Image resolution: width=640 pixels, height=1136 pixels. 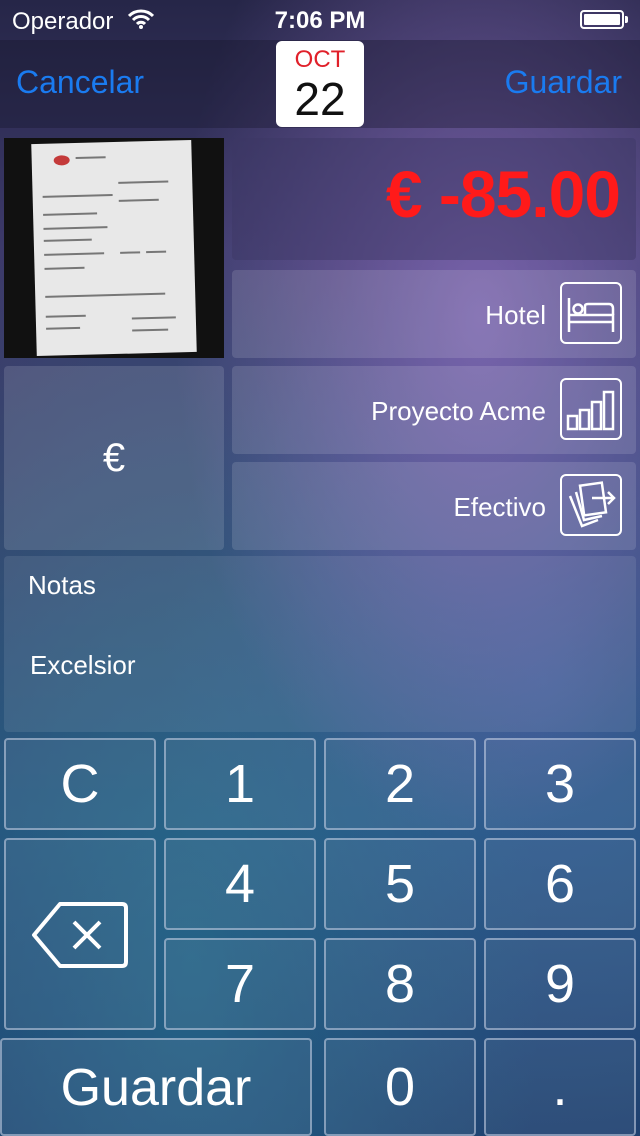 I want to click on clear-key: C, so click(x=80, y=784).